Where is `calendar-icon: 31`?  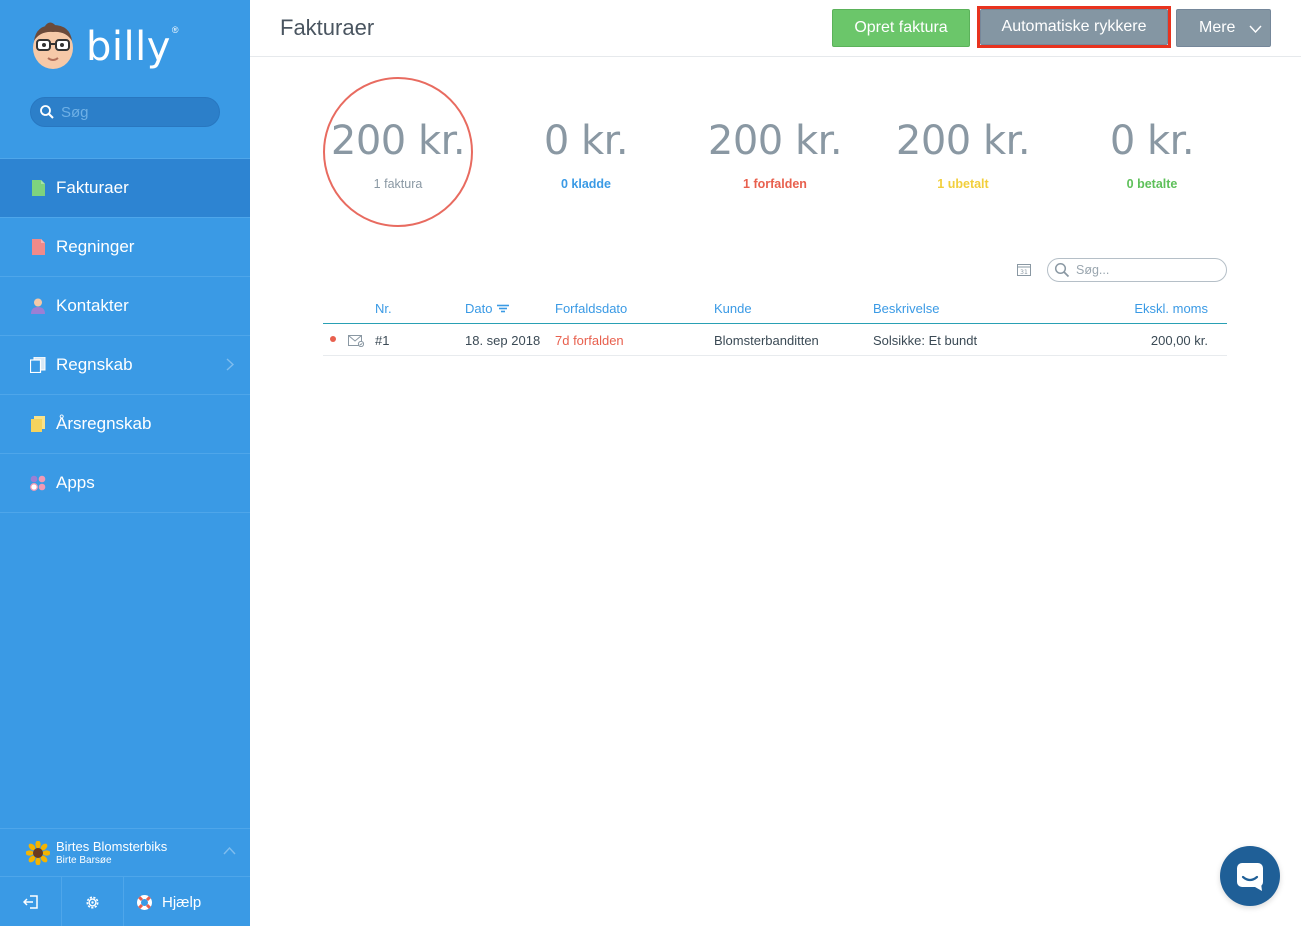 calendar-icon: 31 is located at coordinates (1024, 269).